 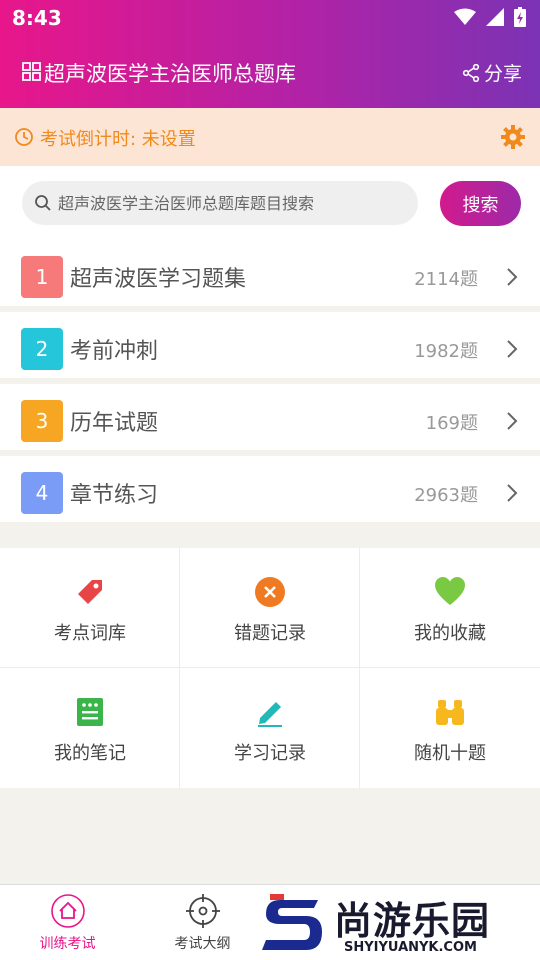 What do you see at coordinates (114, 495) in the screenshot?
I see `list-item-label: 章节练习` at bounding box center [114, 495].